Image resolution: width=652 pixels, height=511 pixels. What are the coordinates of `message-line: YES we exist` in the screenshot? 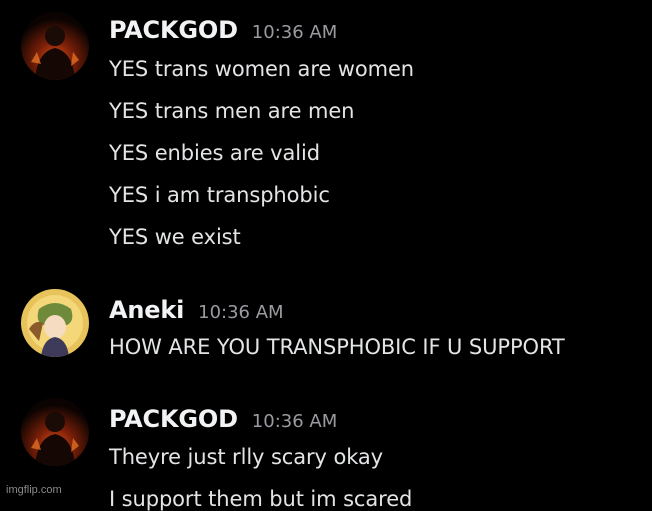 It's located at (175, 237).